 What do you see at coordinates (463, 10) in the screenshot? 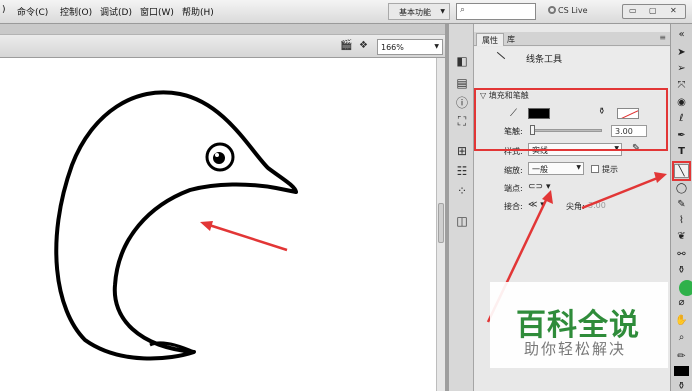
I see `search-icon: ⌕` at bounding box center [463, 10].